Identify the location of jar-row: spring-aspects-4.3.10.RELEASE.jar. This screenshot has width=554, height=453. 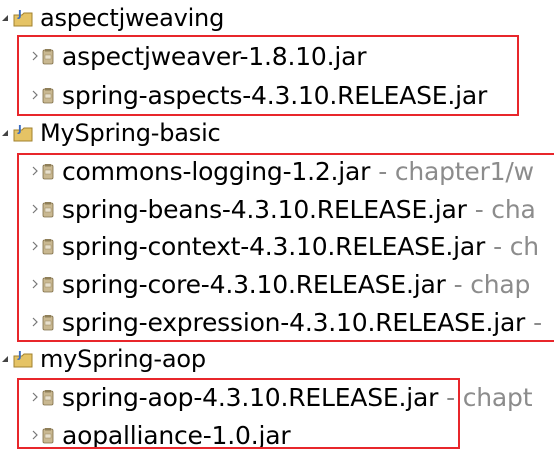
(243, 95).